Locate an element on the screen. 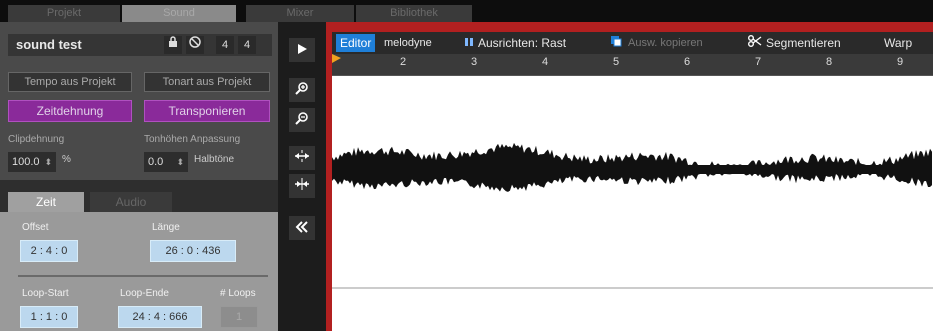 The width and height of the screenshot is (933, 331). offset-field: 2 : 4 : 0 is located at coordinates (49, 251).